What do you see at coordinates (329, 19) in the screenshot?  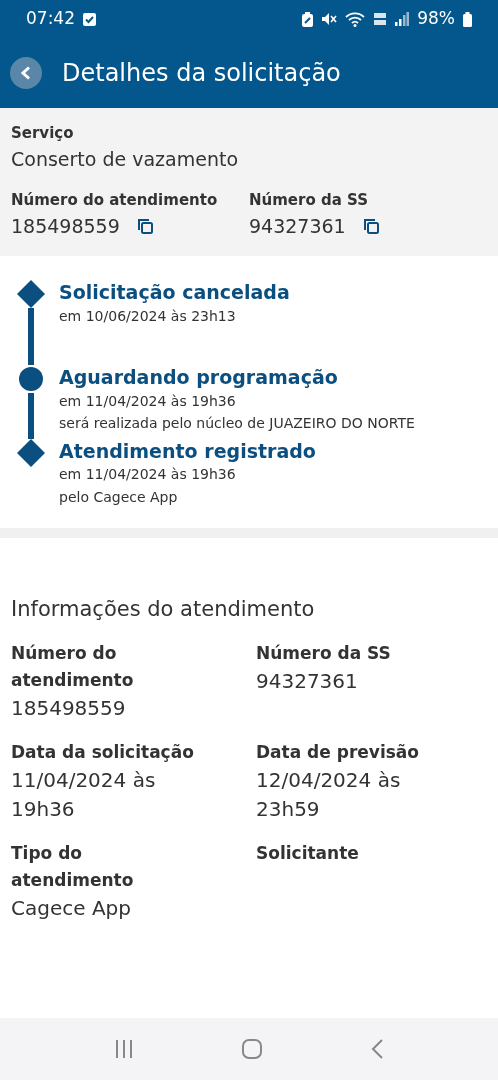 I see `mute-icon` at bounding box center [329, 19].